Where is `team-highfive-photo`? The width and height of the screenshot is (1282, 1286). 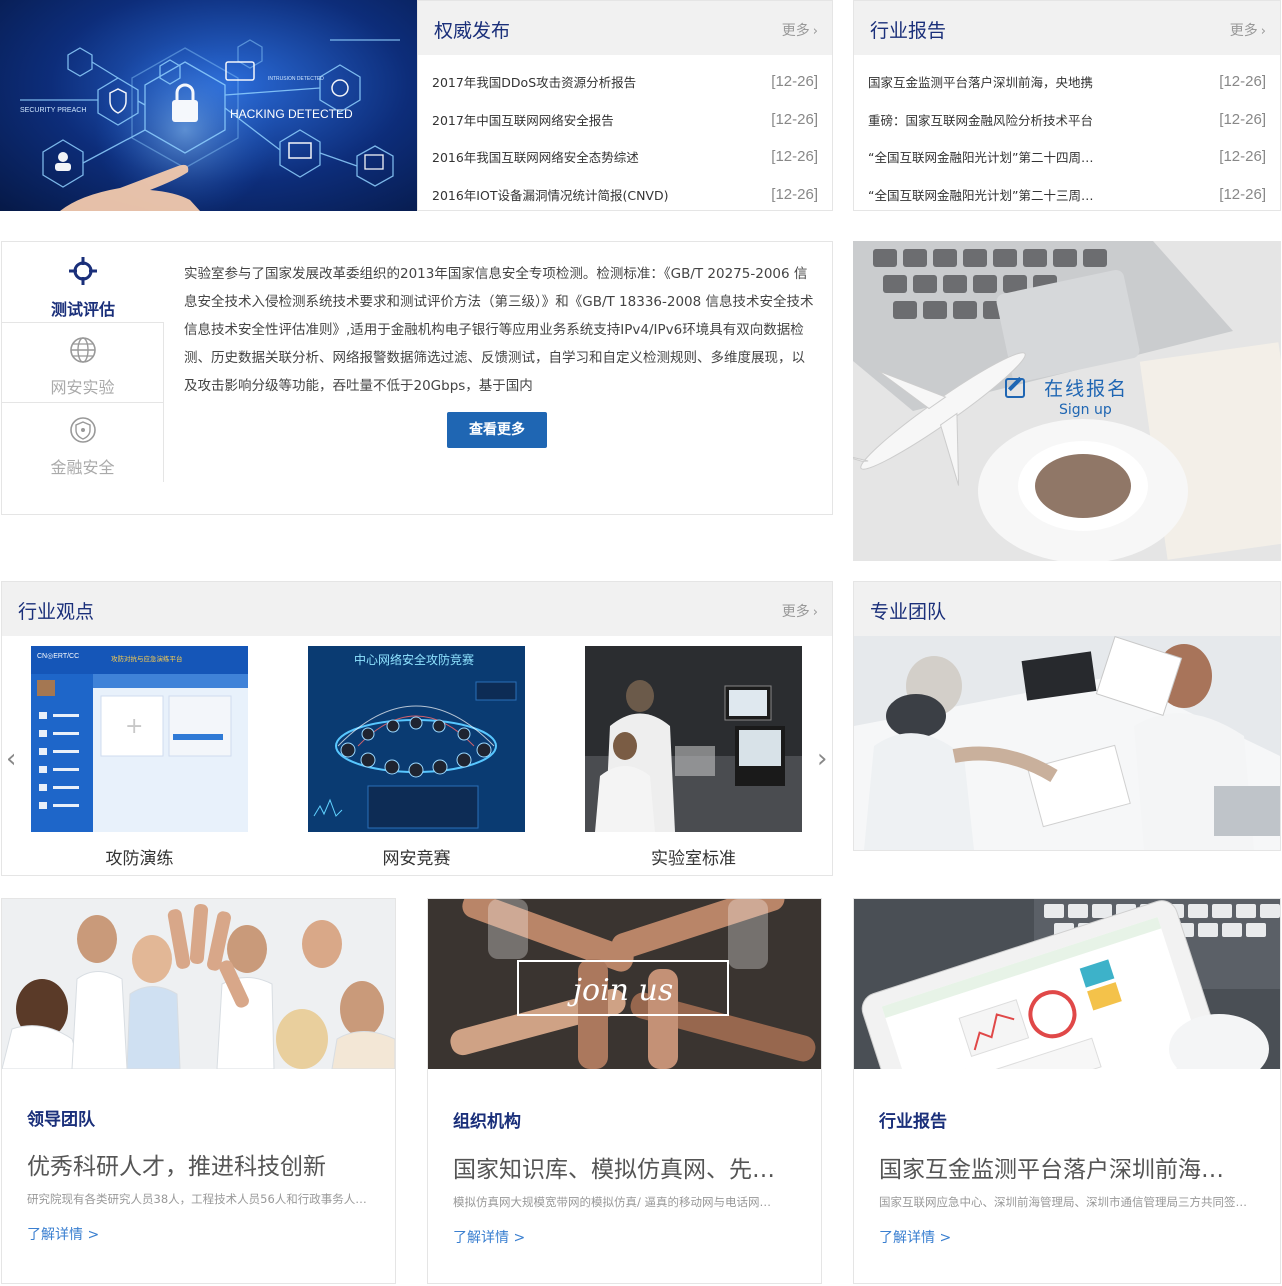 team-highfive-photo is located at coordinates (198, 984).